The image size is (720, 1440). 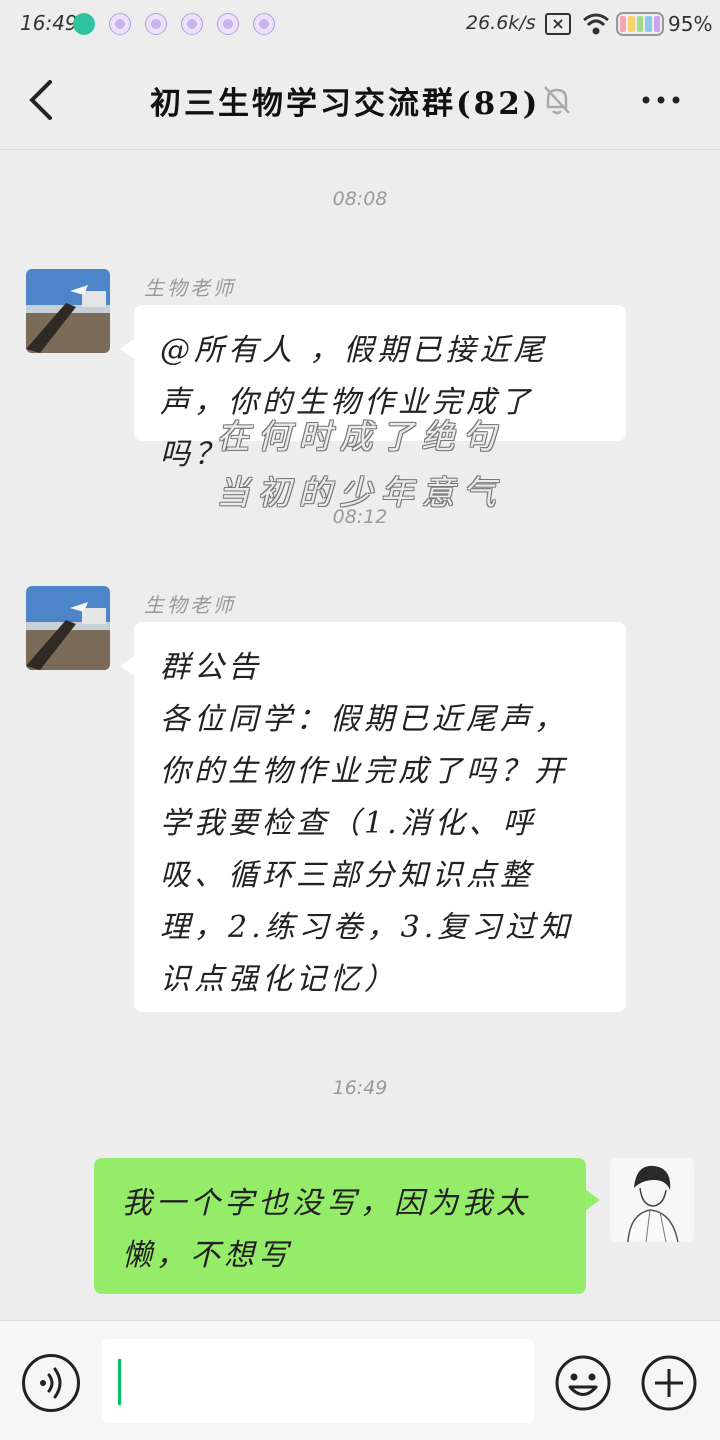 I want to click on emoji-icon, so click(x=583, y=1383).